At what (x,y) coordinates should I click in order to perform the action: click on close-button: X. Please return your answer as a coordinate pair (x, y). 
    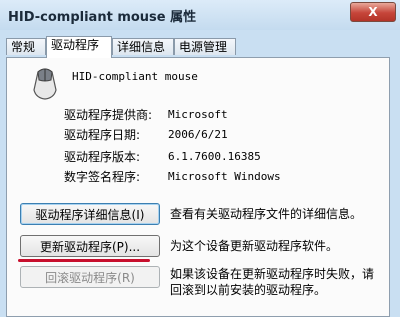
    Looking at the image, I should click on (373, 12).